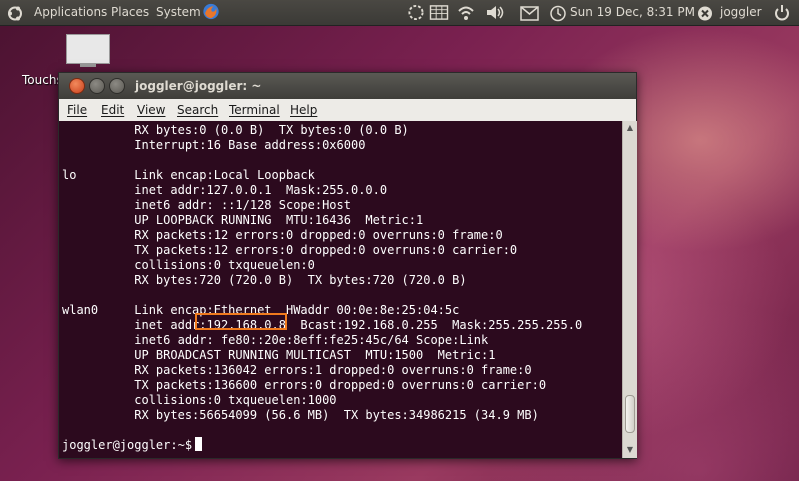 Image resolution: width=799 pixels, height=481 pixels. What do you see at coordinates (241, 321) in the screenshot?
I see `ip-address-highlight` at bounding box center [241, 321].